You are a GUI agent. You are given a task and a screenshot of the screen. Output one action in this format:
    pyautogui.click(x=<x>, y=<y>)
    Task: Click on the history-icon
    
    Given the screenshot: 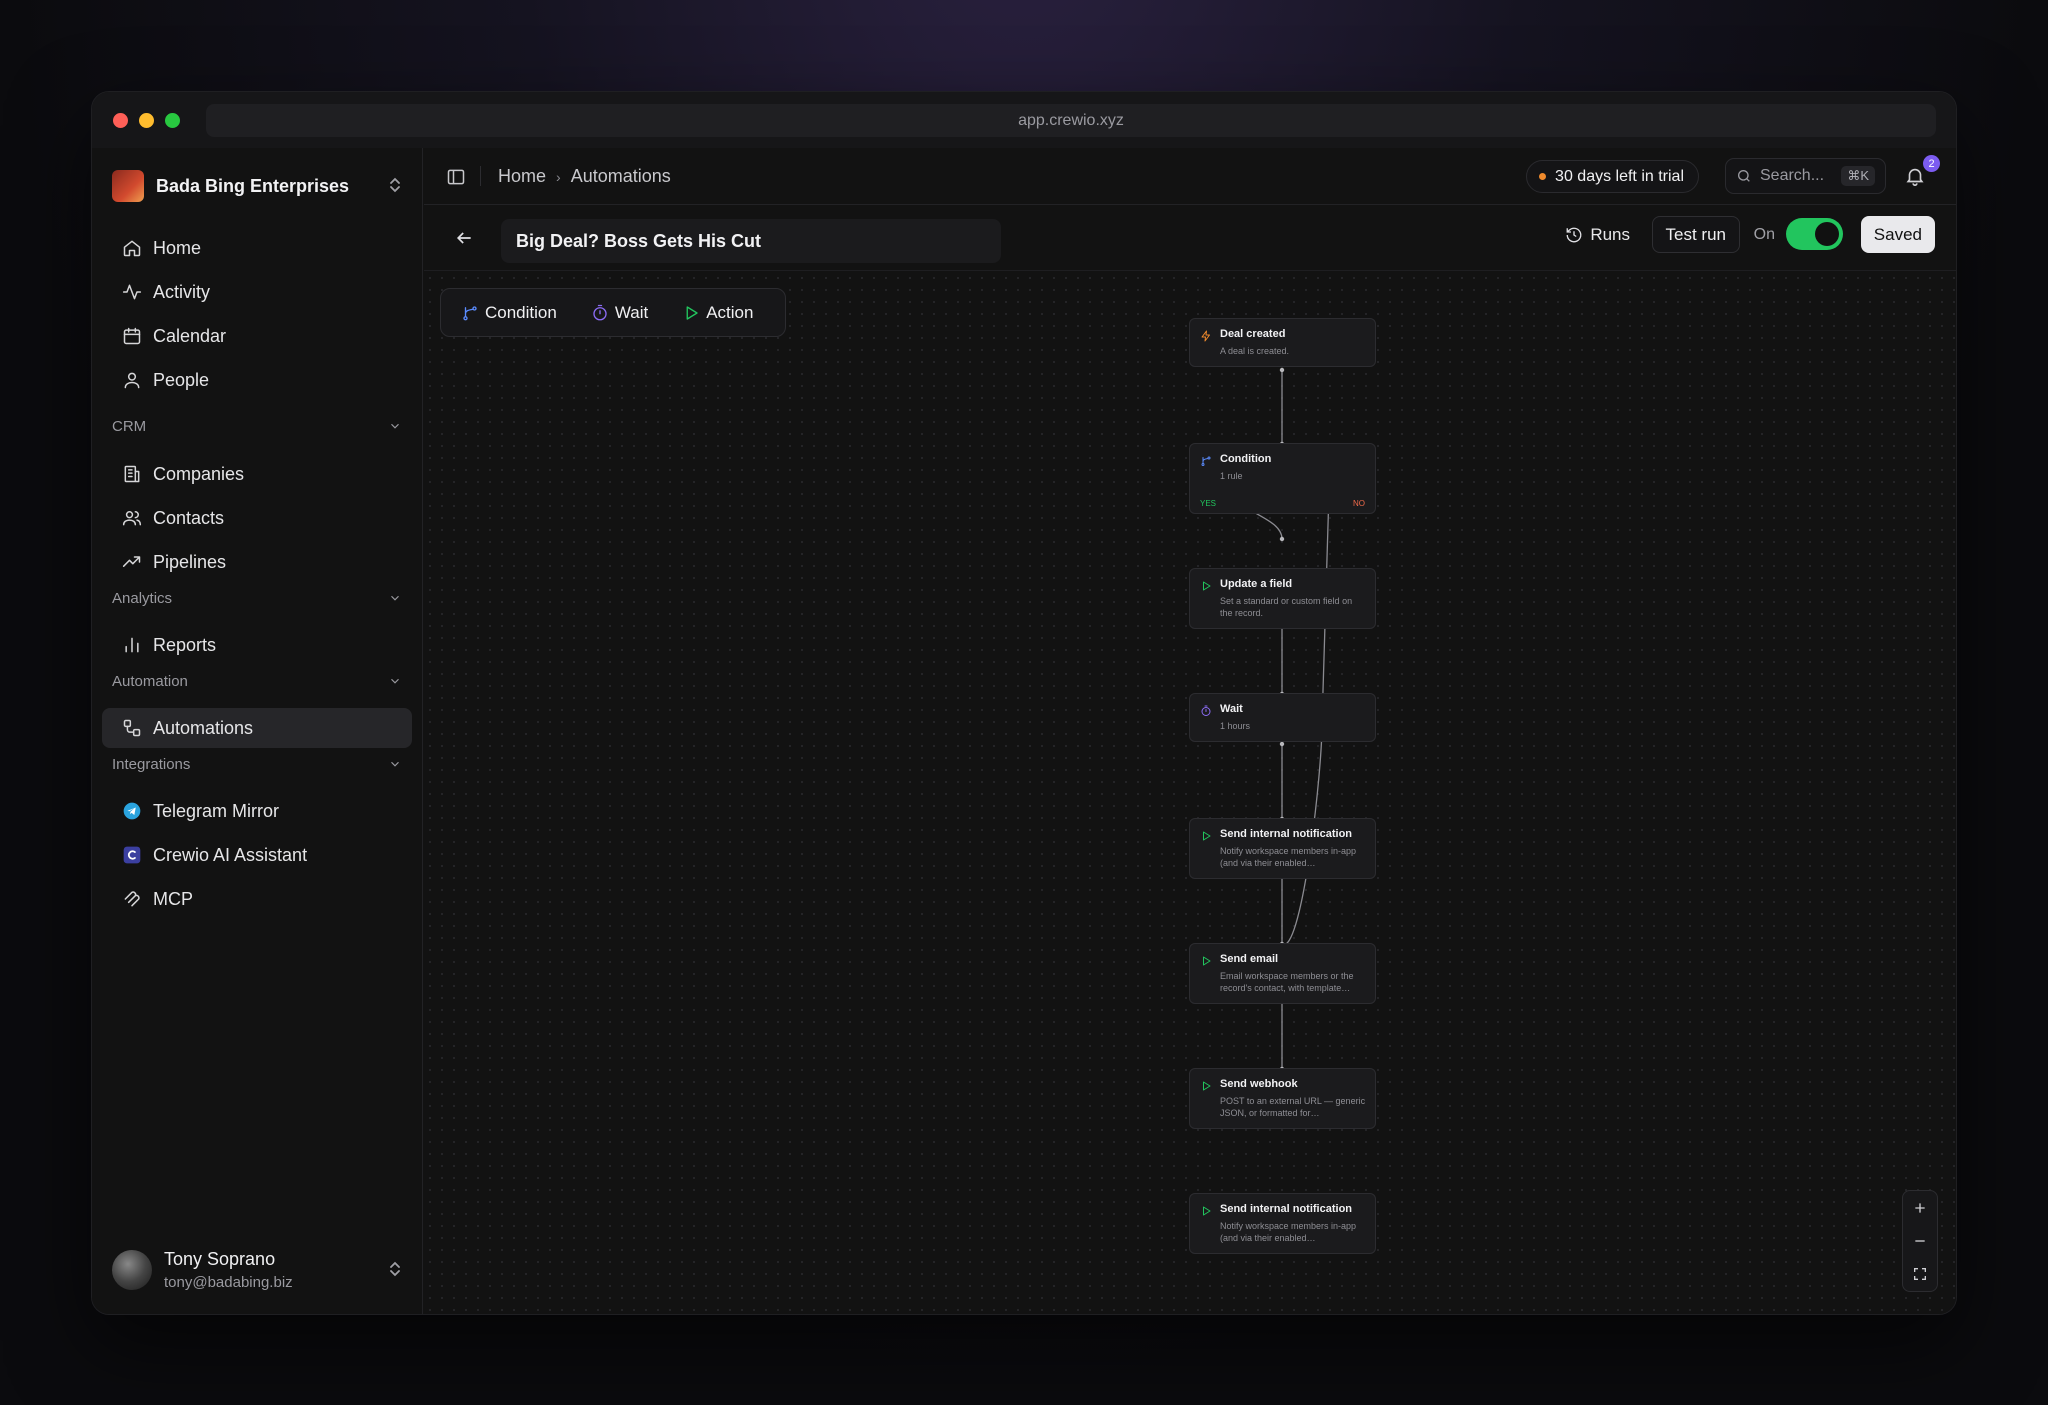 What is the action you would take?
    pyautogui.click(x=1574, y=235)
    